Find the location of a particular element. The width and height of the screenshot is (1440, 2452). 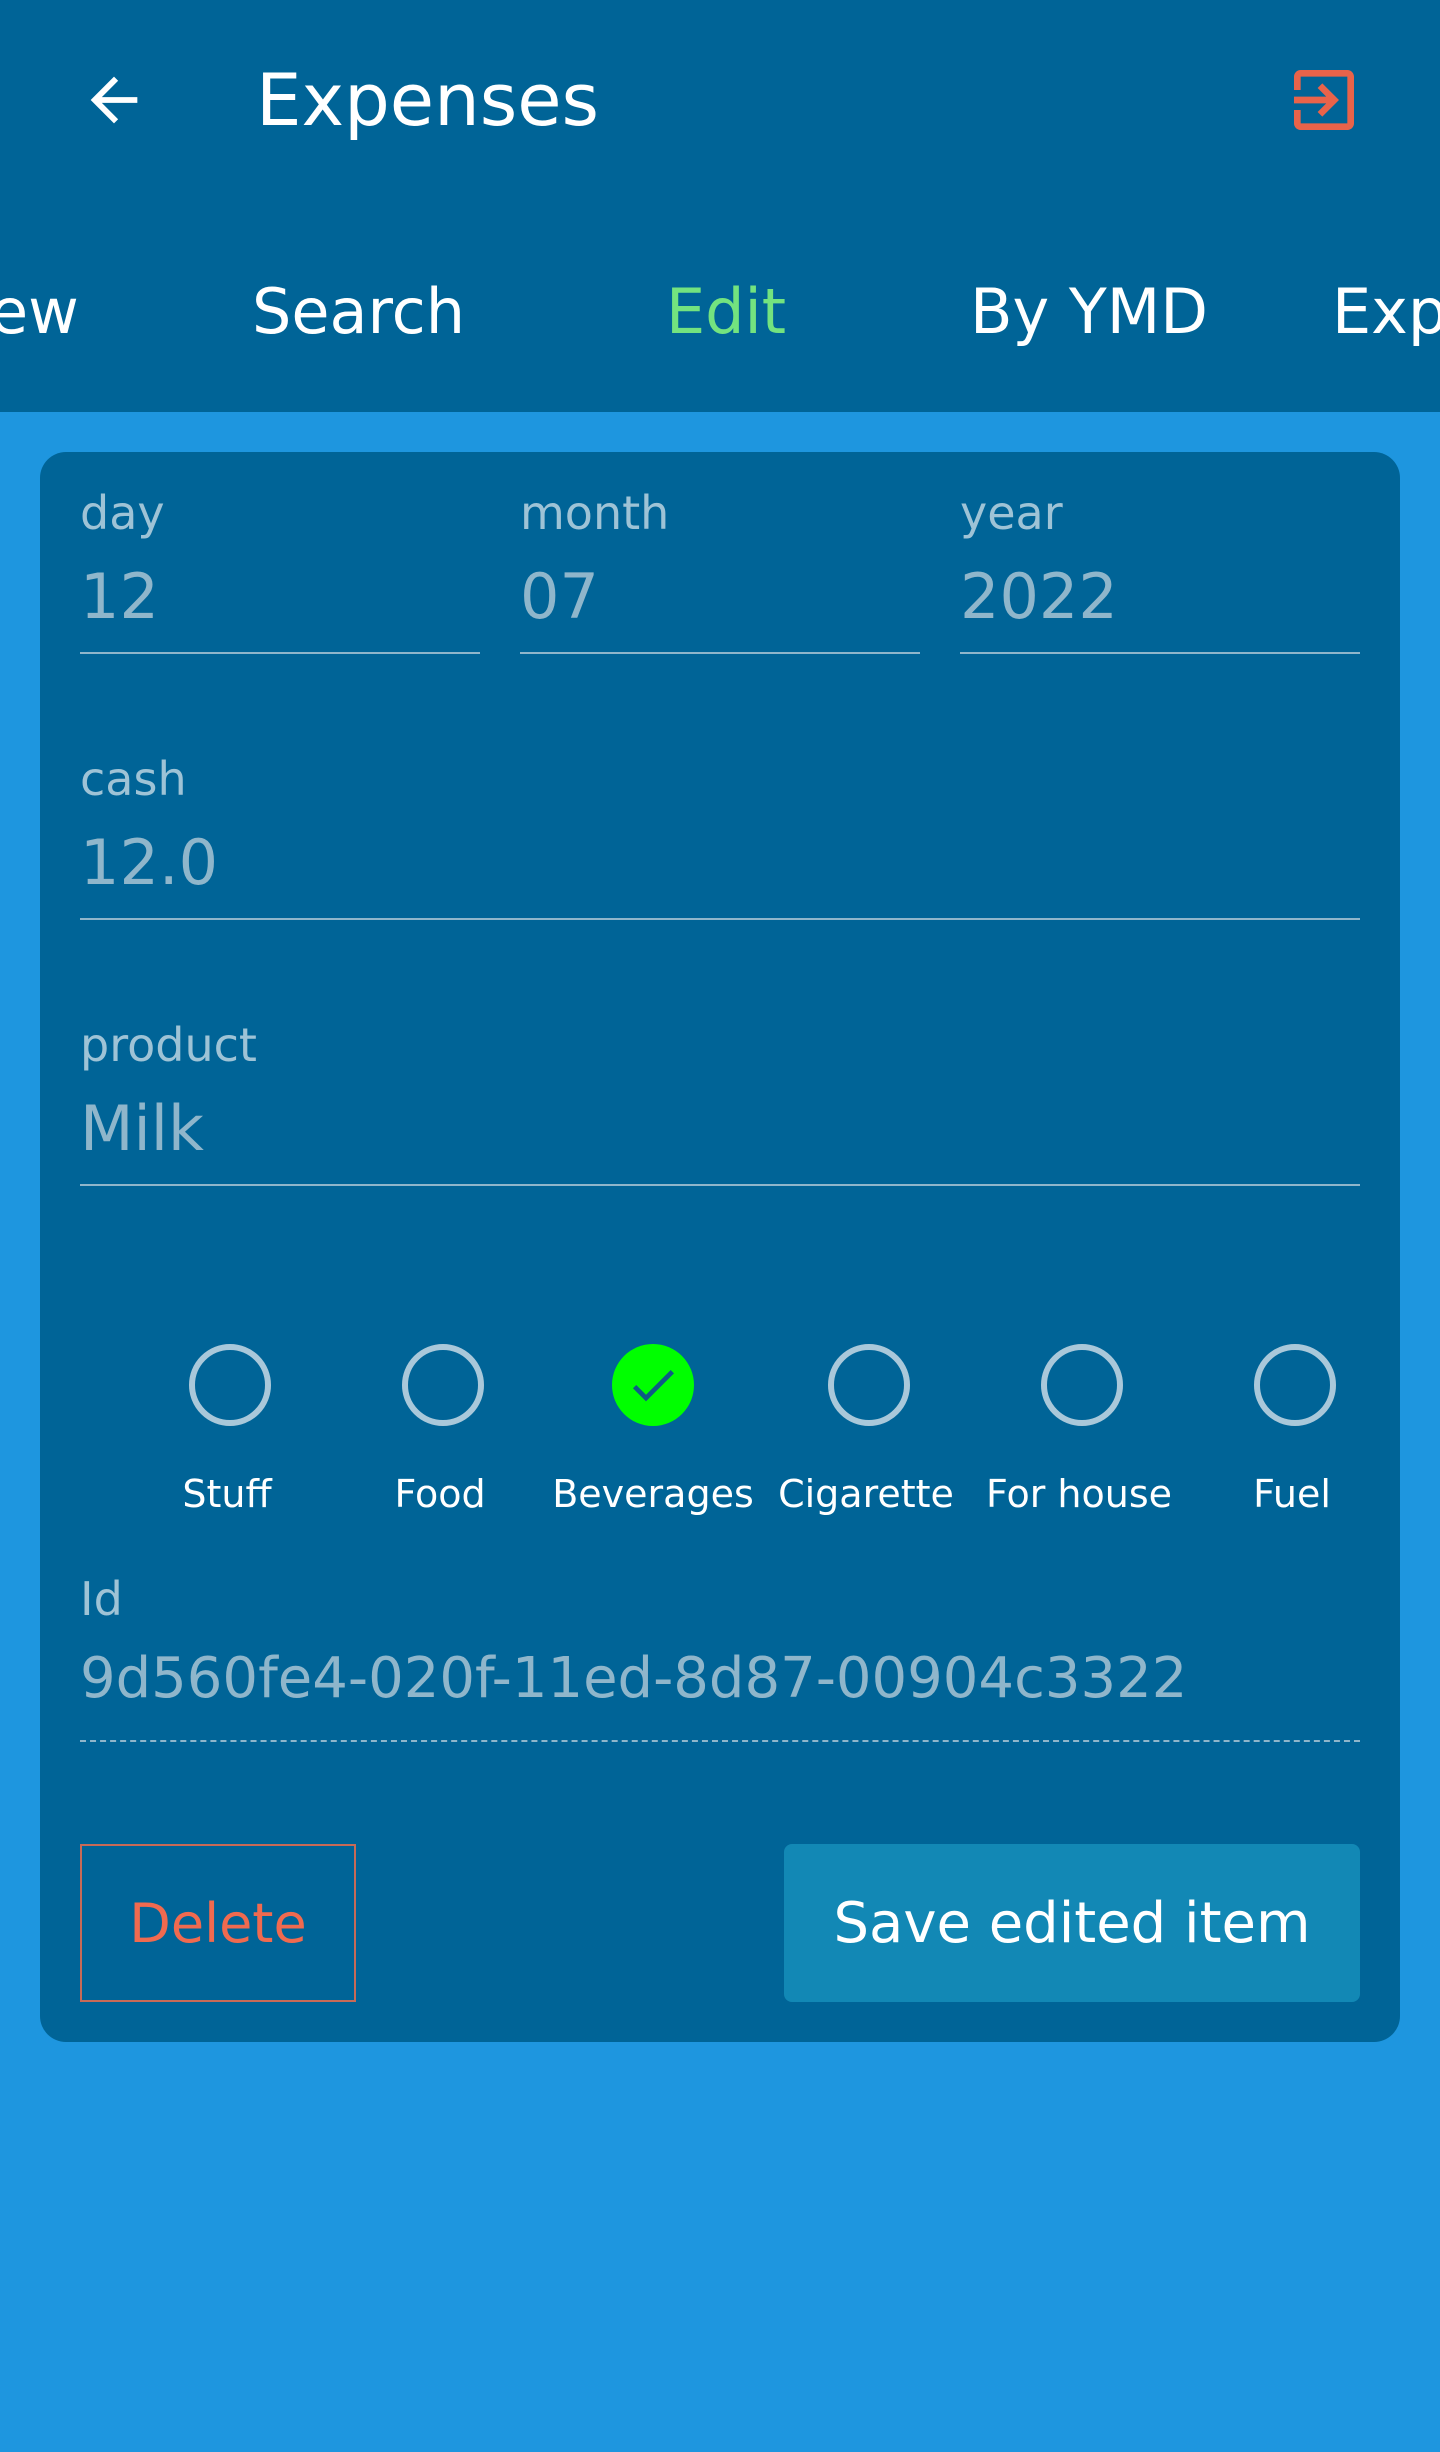

page-title: Expenses is located at coordinates (428, 100).